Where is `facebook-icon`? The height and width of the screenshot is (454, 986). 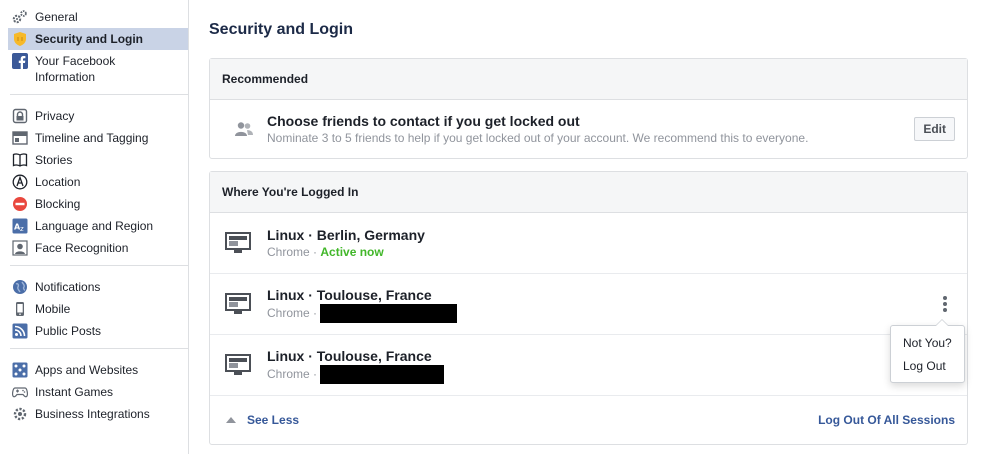 facebook-icon is located at coordinates (20, 61).